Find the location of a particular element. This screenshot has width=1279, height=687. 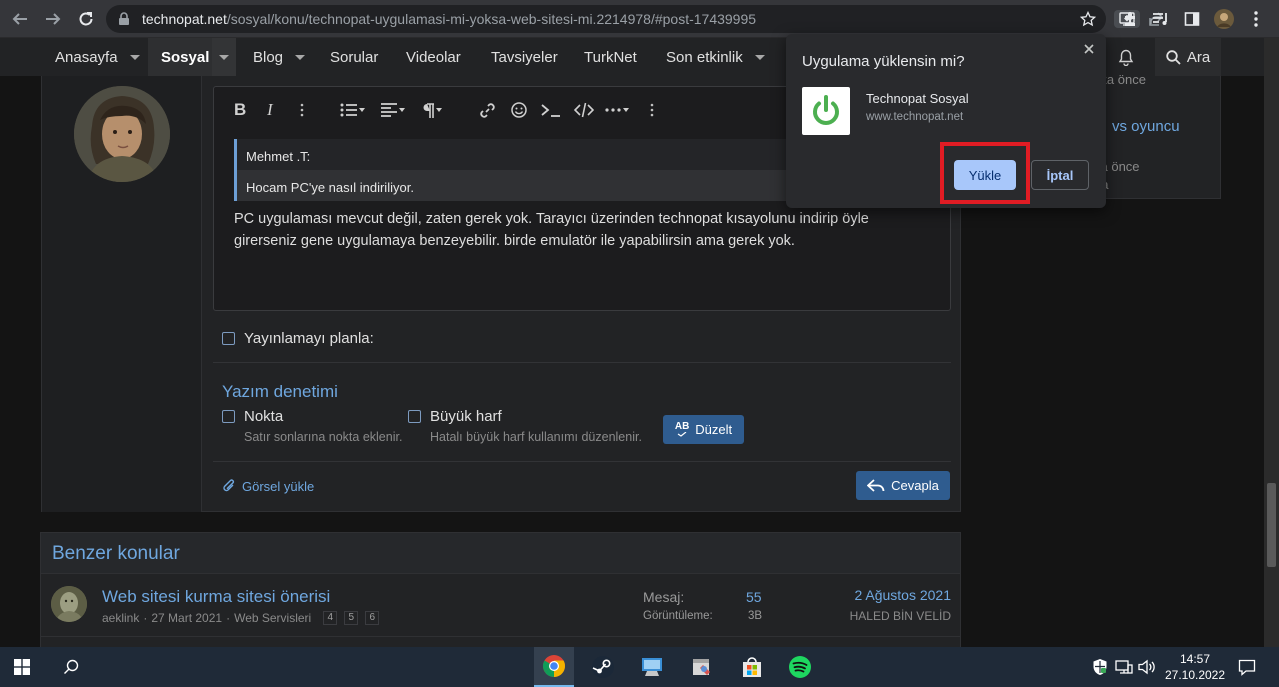

taskbar-store is located at coordinates (752, 667).